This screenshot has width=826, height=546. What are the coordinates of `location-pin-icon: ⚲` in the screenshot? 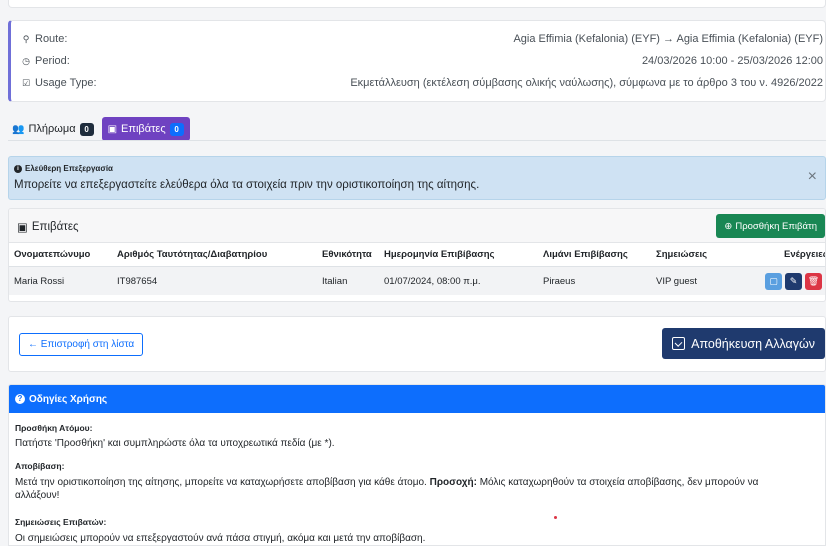 It's located at (26, 38).